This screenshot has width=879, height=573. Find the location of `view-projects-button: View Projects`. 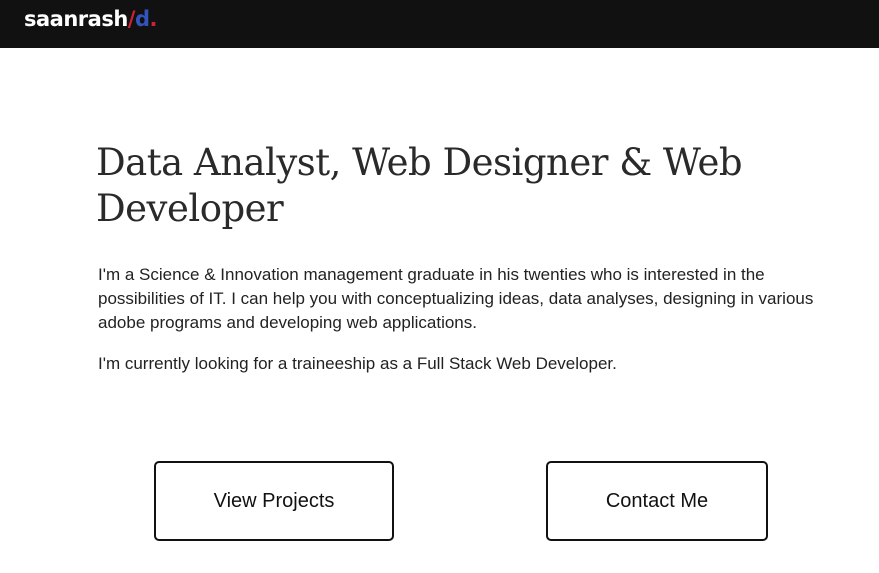

view-projects-button: View Projects is located at coordinates (274, 501).